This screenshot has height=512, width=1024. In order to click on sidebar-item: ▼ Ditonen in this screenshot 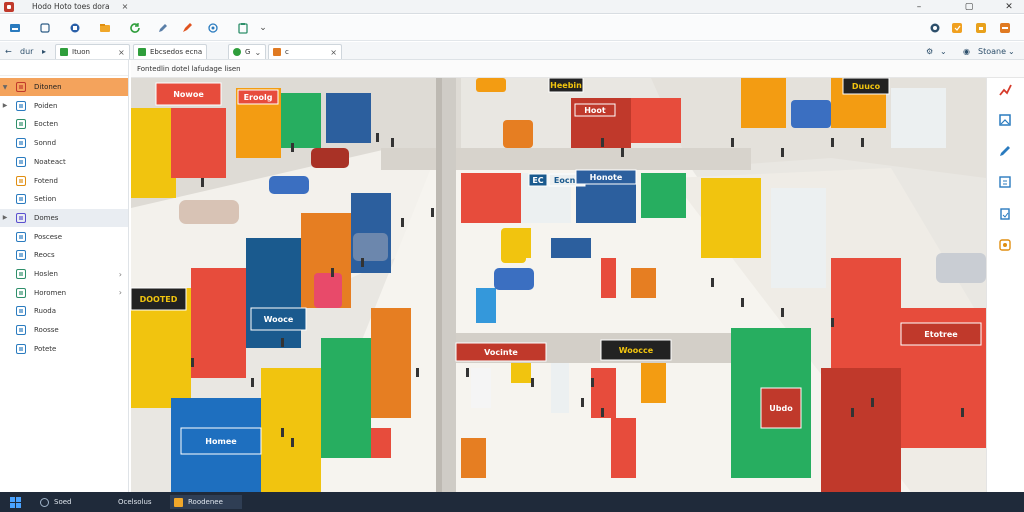, I will do `click(64, 87)`.